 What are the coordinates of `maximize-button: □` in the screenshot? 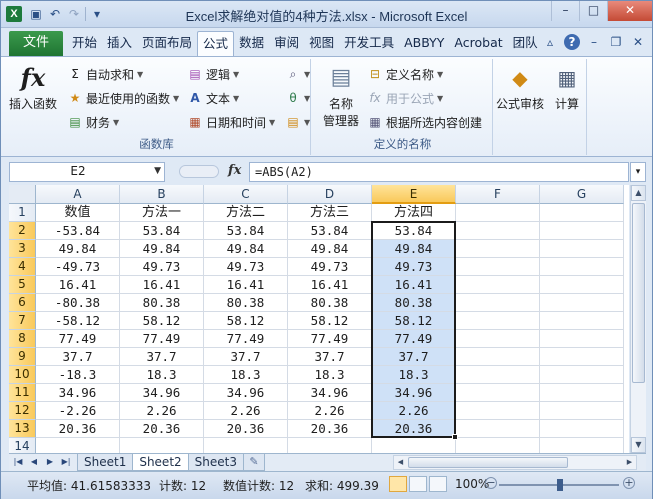 It's located at (593, 11).